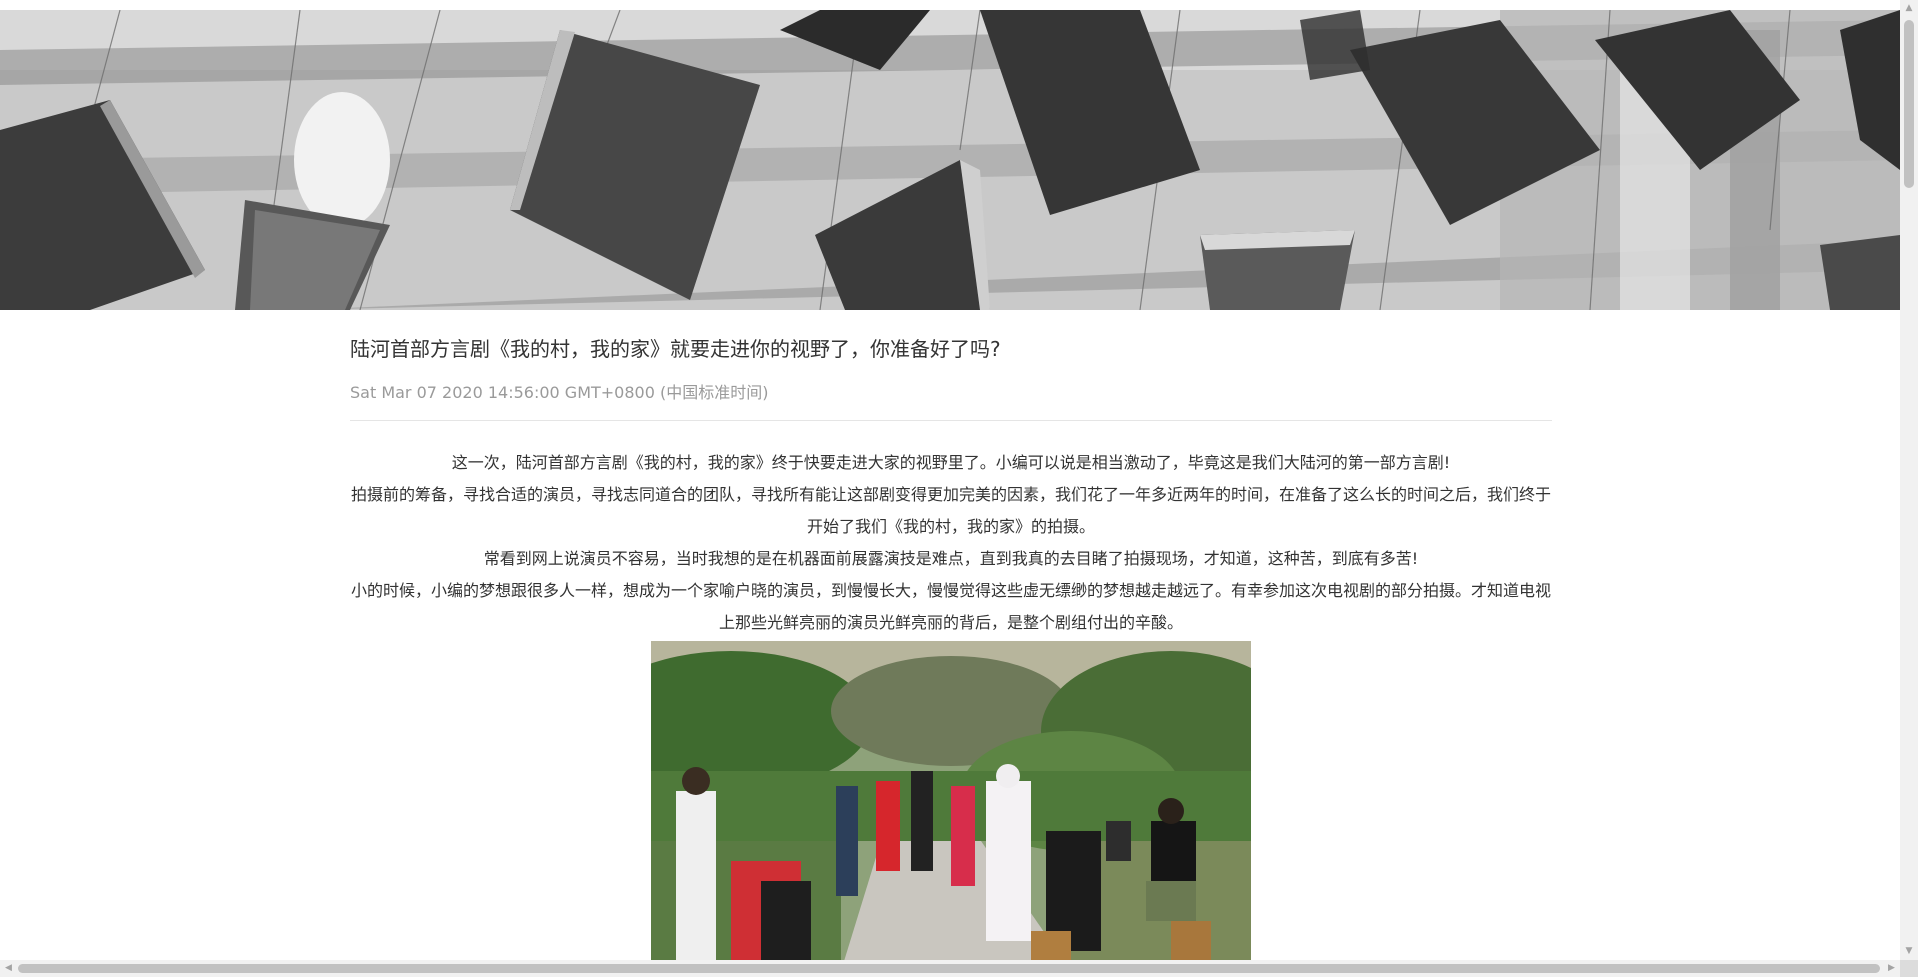 The height and width of the screenshot is (977, 1918). I want to click on scroll-down-icon: ▼, so click(1909, 951).